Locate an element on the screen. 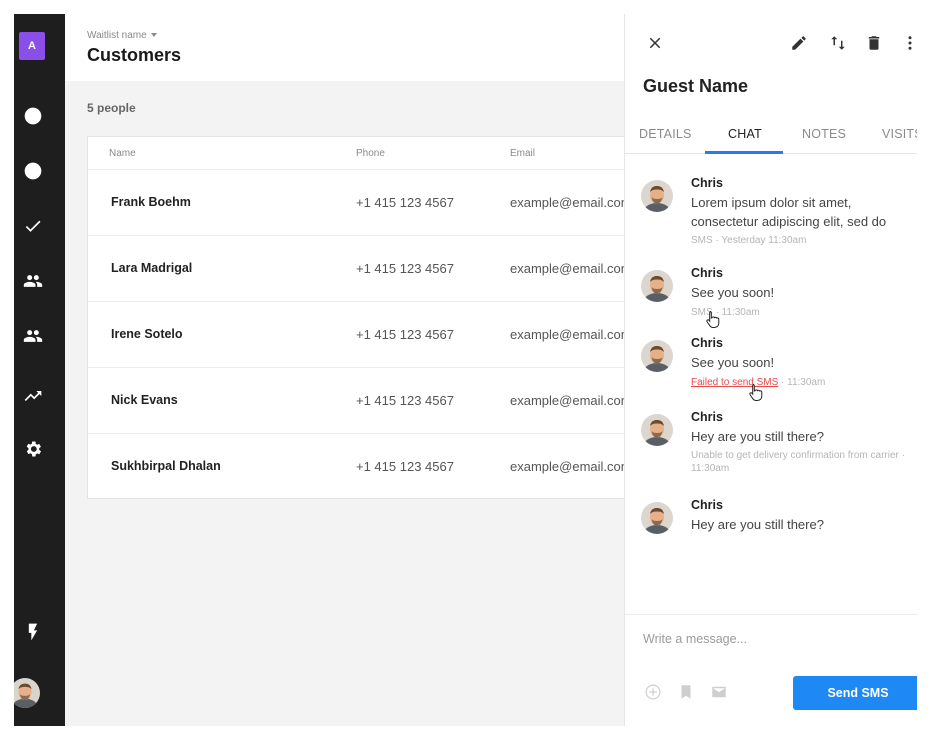 The height and width of the screenshot is (740, 931). waitlist-selector: Waitlist name is located at coordinates (122, 35).